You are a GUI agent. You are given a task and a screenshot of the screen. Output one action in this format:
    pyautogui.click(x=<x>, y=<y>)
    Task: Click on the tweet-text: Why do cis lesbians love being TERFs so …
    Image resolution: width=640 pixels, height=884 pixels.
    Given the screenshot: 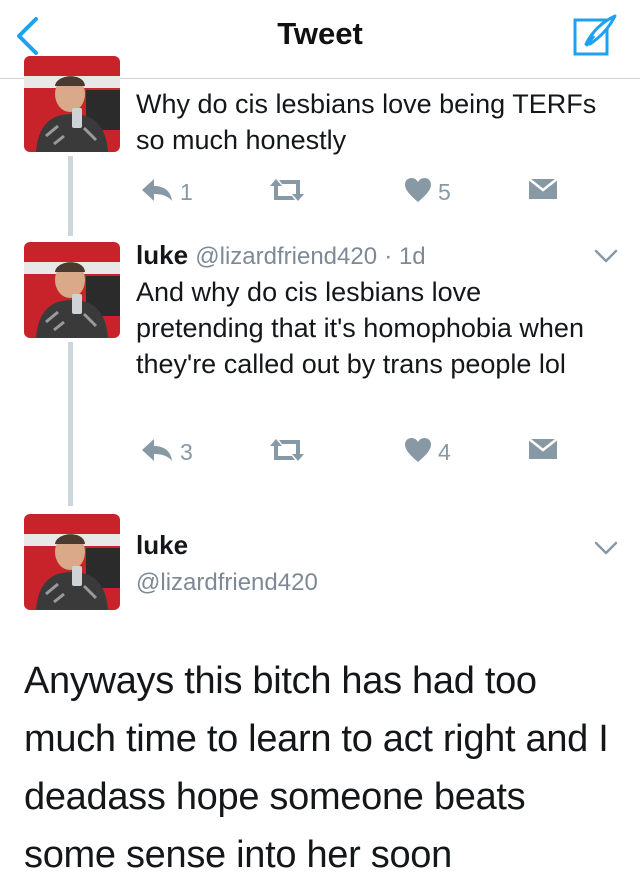 What is the action you would take?
    pyautogui.click(x=366, y=122)
    